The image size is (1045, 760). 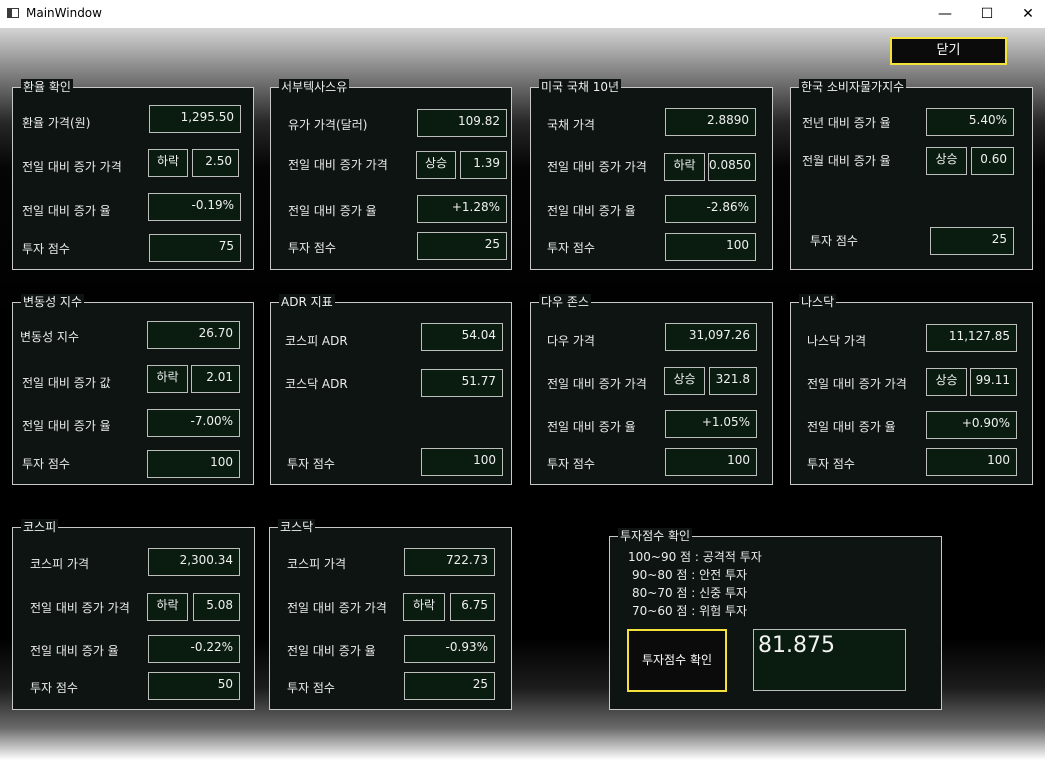 I want to click on volatility-score-label: 투자 점수, so click(x=46, y=464).